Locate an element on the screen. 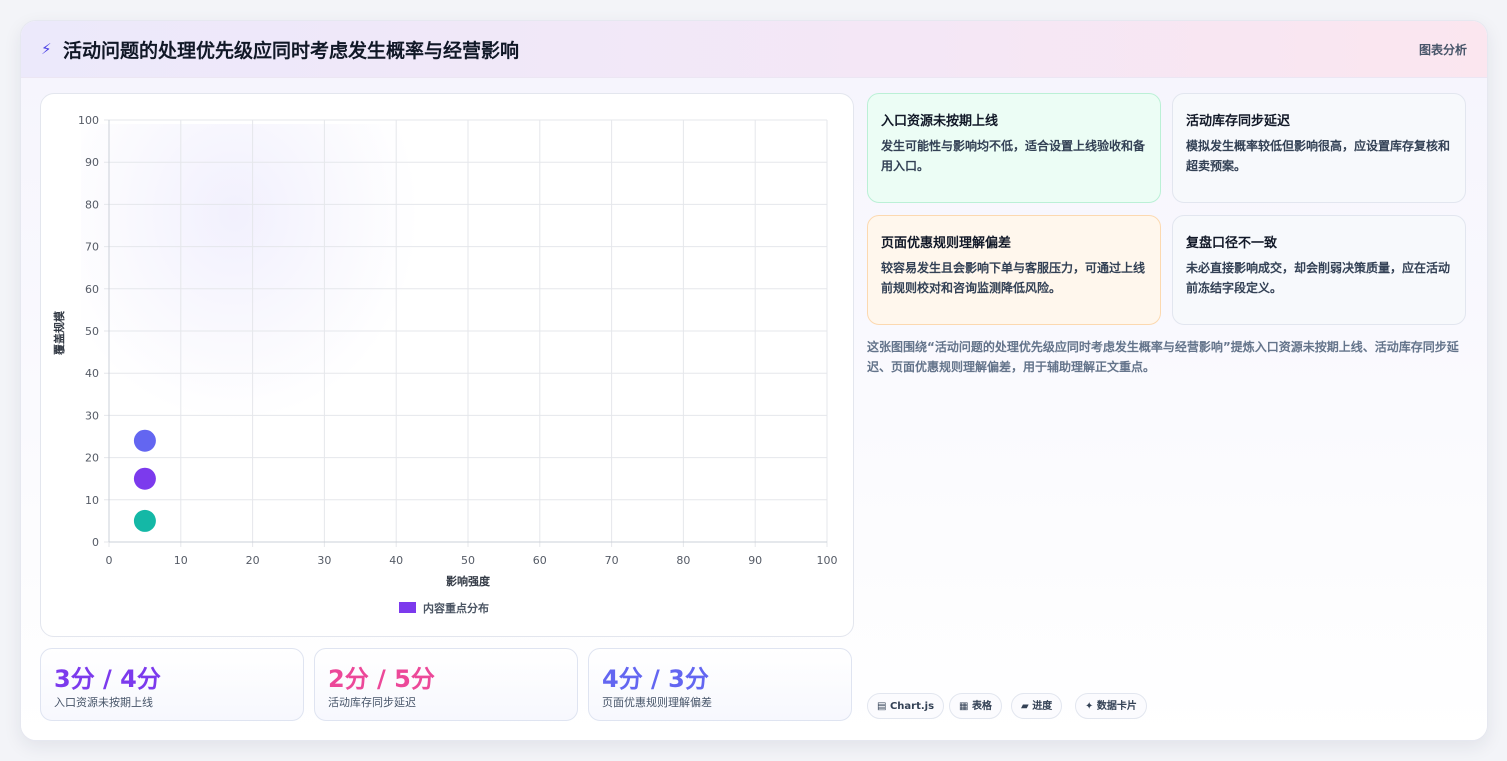 The height and width of the screenshot is (761, 1507). card-header: ⚡ 活动问题的处理优先级应同时考虑发生概率与经营影响 图表分析 is located at coordinates (754, 49).